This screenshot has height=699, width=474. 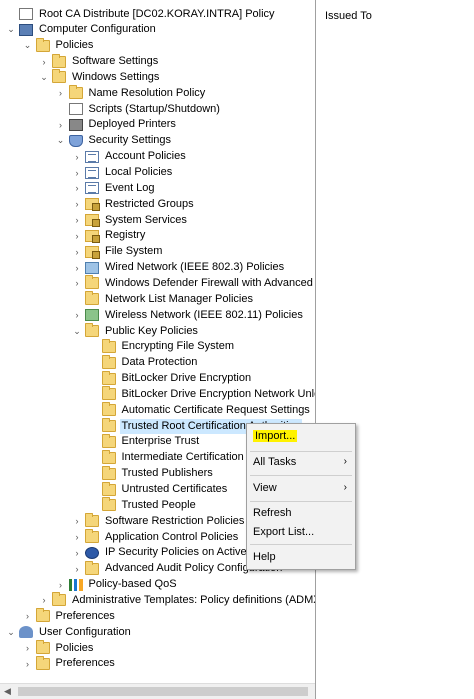 I want to click on enterprise-trust-node: Enterprise Trust, so click(x=145, y=441).